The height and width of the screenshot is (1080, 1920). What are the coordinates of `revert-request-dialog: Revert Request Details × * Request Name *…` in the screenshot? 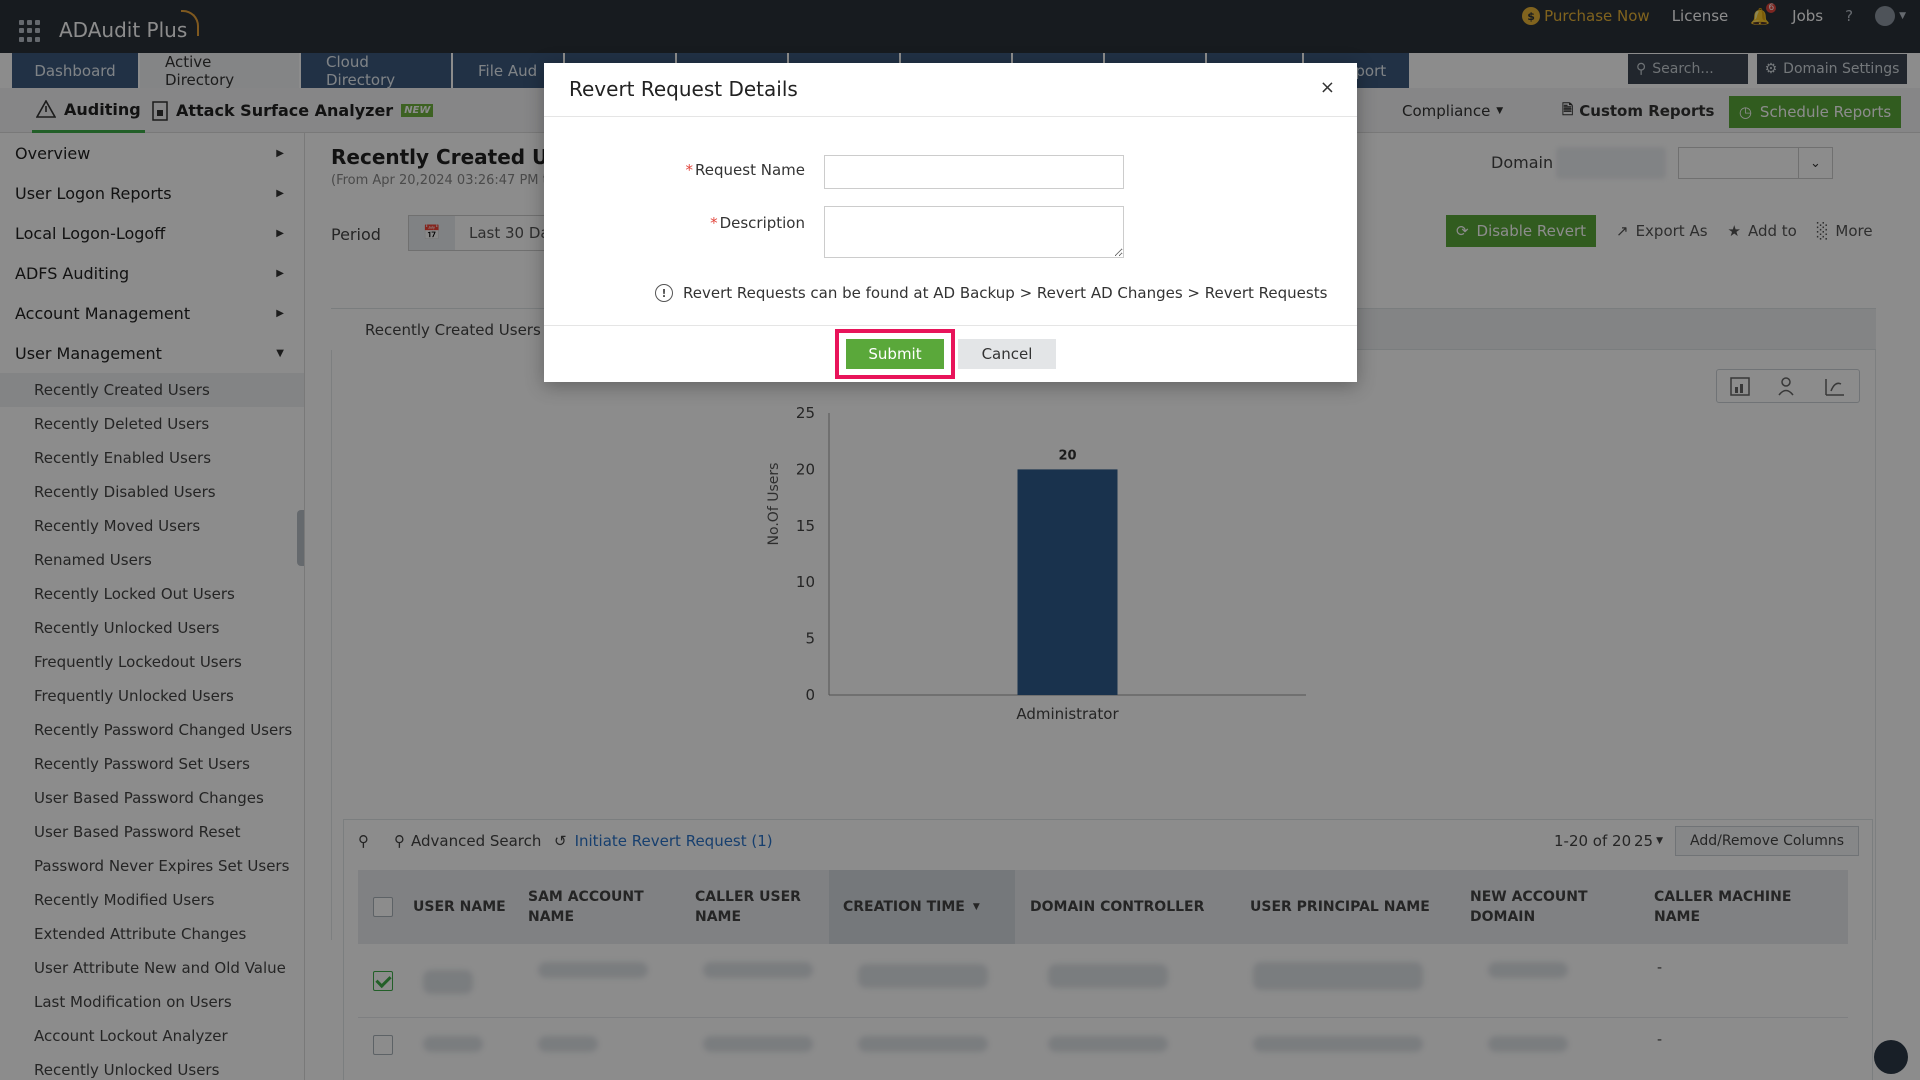 It's located at (950, 222).